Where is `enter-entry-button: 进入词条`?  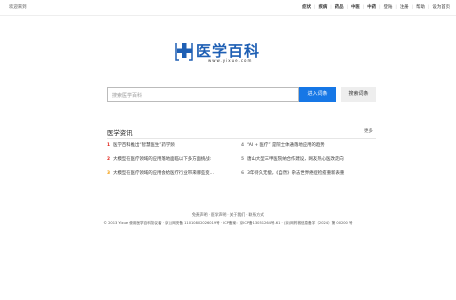
enter-entry-button: 进入词条 is located at coordinates (317, 94).